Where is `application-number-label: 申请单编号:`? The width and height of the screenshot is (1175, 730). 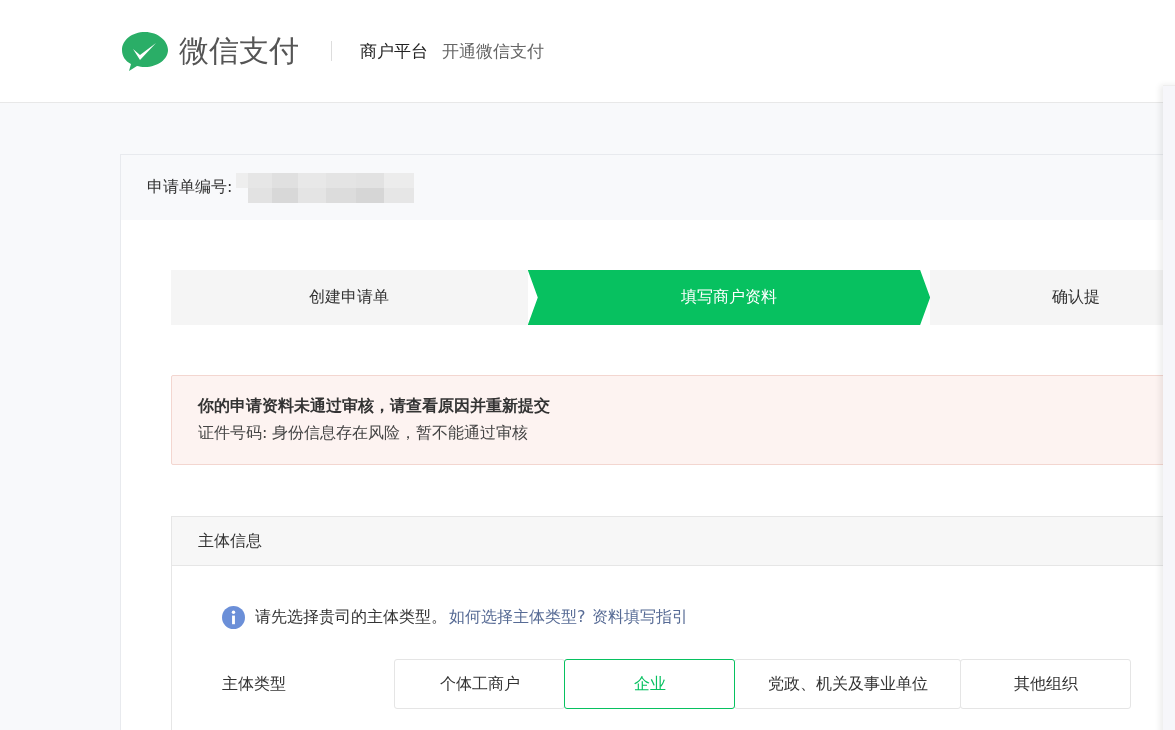 application-number-label: 申请单编号: is located at coordinates (190, 187).